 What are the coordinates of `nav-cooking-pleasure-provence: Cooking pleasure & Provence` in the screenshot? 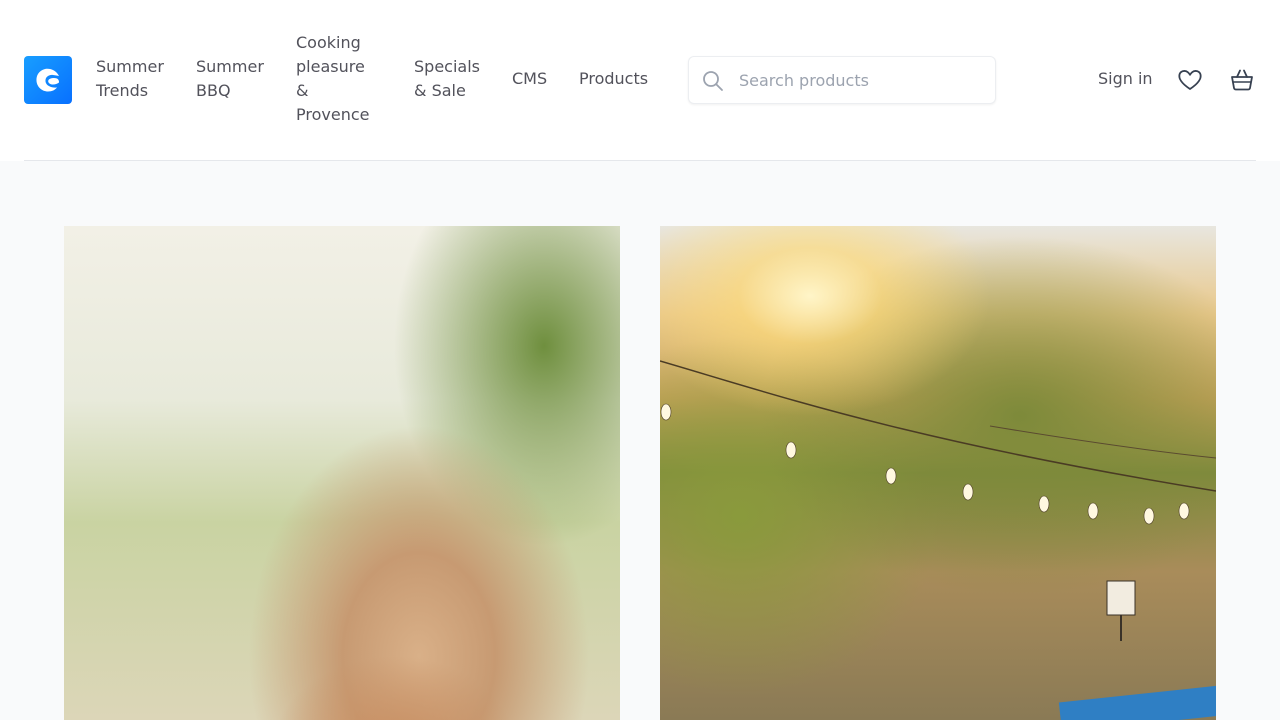 It's located at (341, 79).